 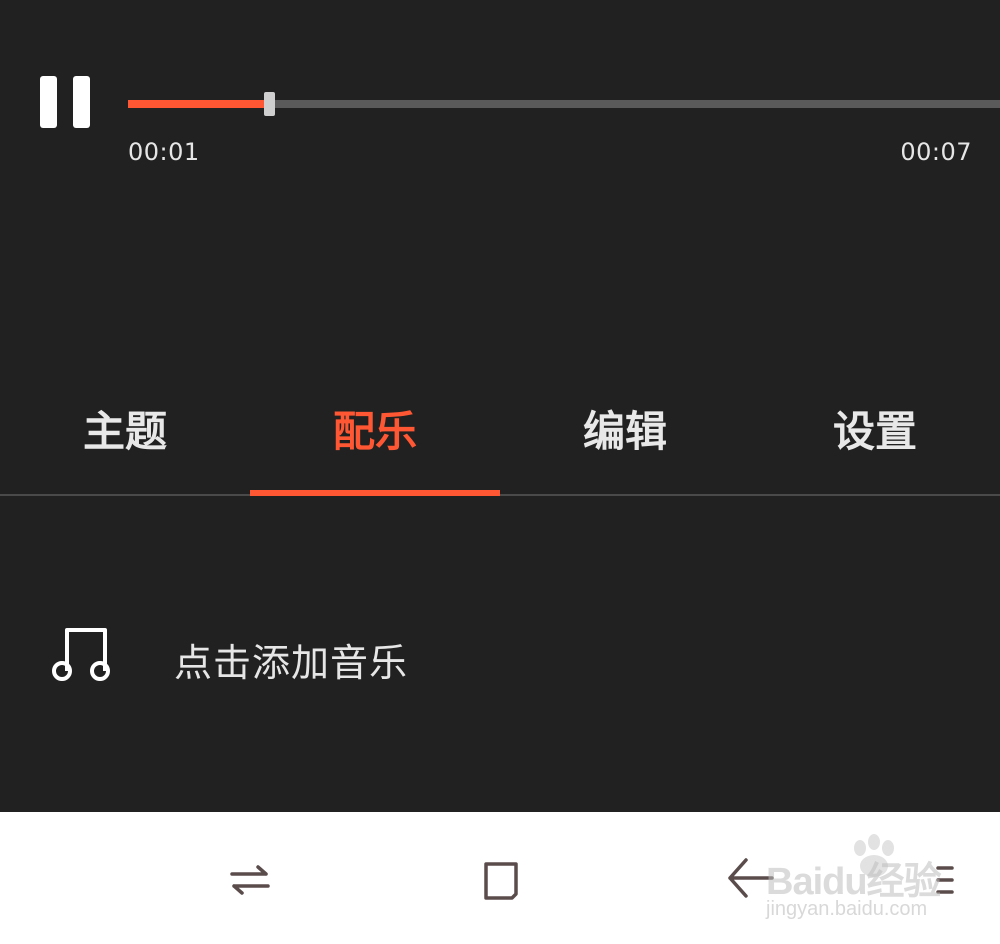 I want to click on system-navigation-bar: Baidu经验 jingyan.baidu.com, so click(x=500, y=878).